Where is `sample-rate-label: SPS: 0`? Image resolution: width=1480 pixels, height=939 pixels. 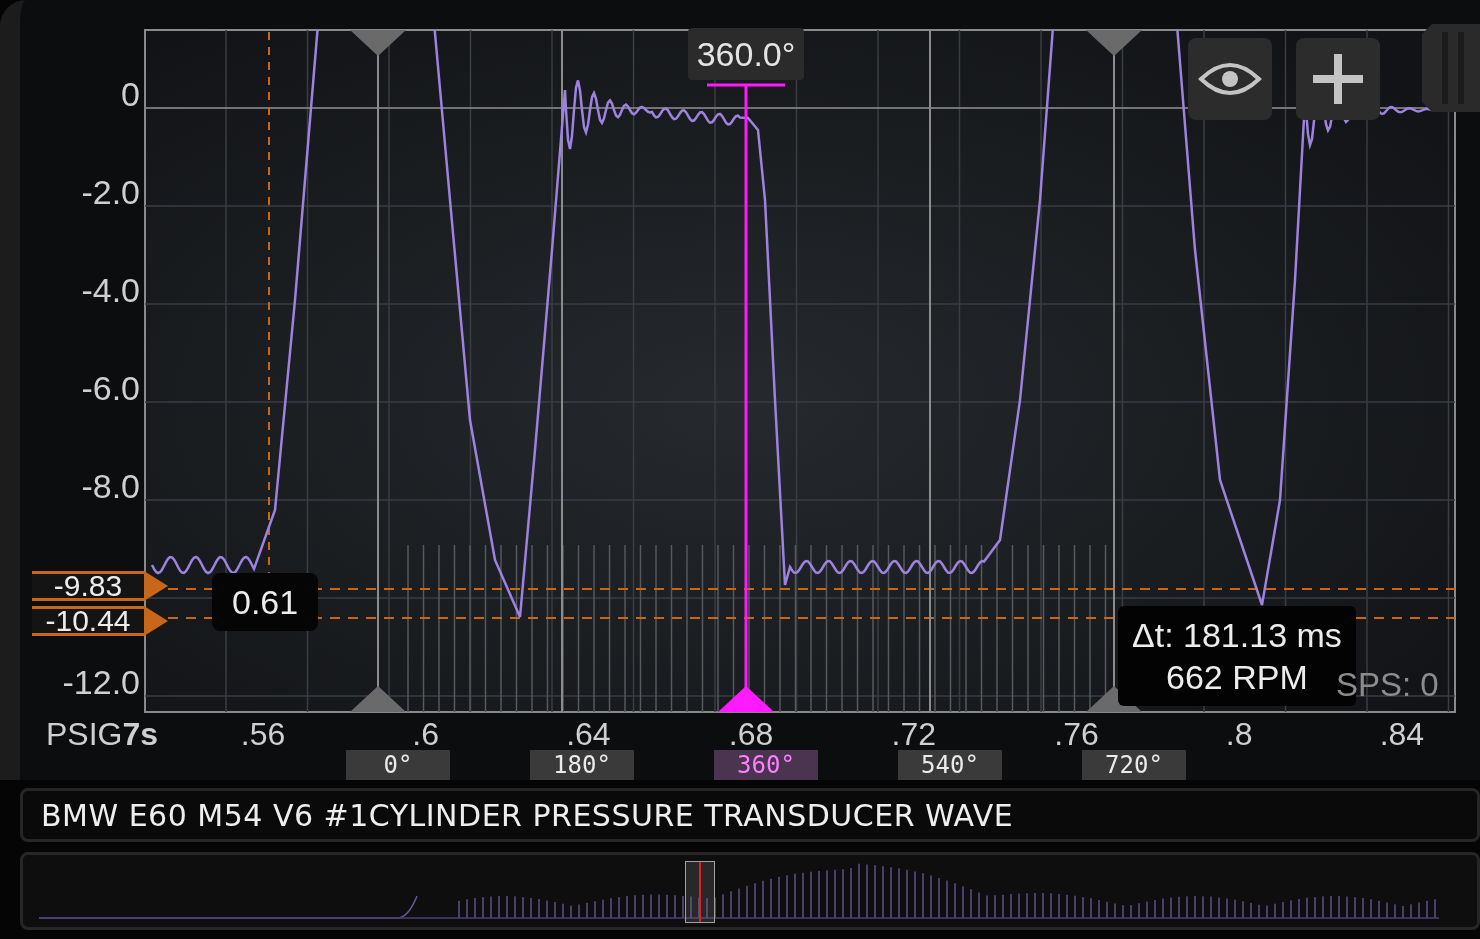 sample-rate-label: SPS: 0 is located at coordinates (1387, 685).